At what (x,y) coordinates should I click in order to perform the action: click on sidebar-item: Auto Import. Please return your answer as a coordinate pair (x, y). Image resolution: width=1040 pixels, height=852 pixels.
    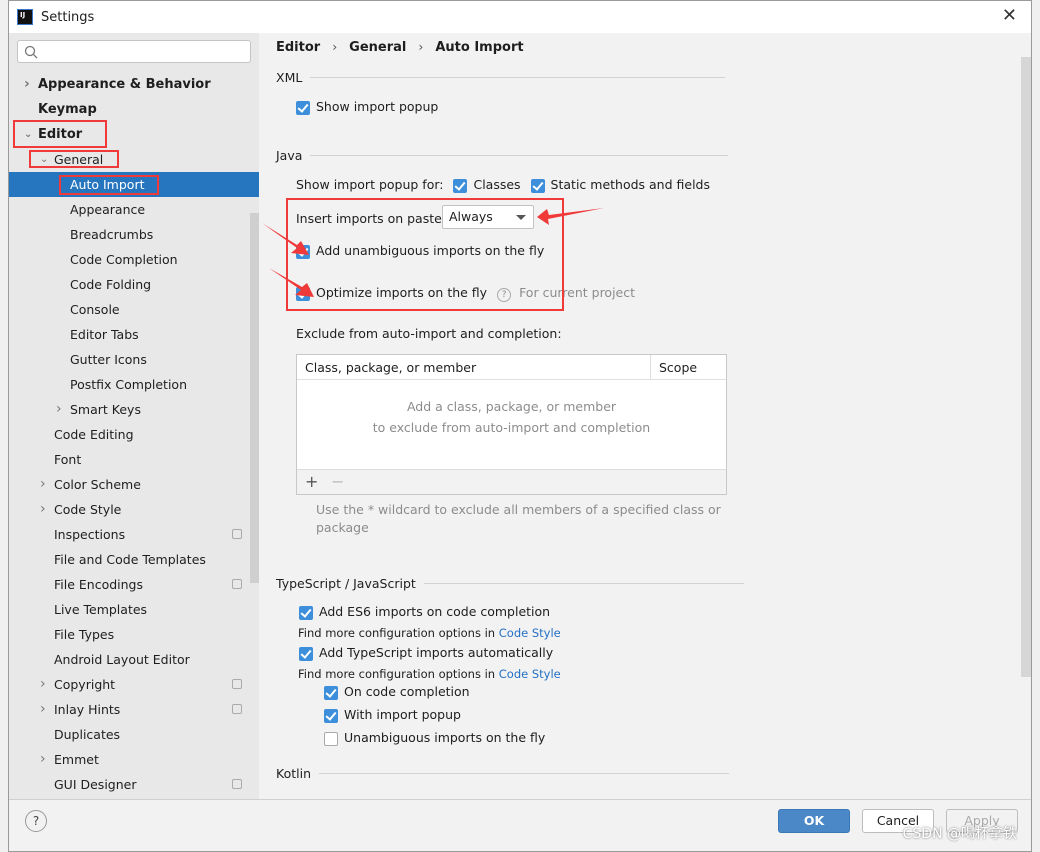
    Looking at the image, I should click on (134, 184).